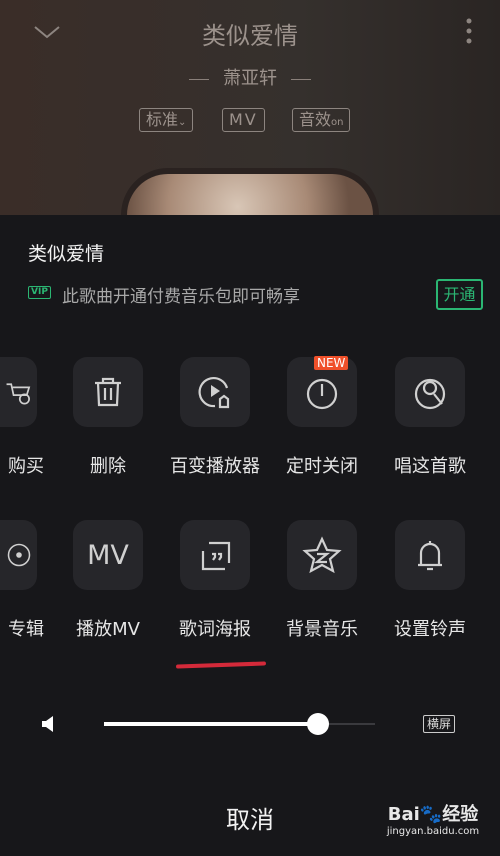  What do you see at coordinates (18, 555) in the screenshot?
I see `album-icon` at bounding box center [18, 555].